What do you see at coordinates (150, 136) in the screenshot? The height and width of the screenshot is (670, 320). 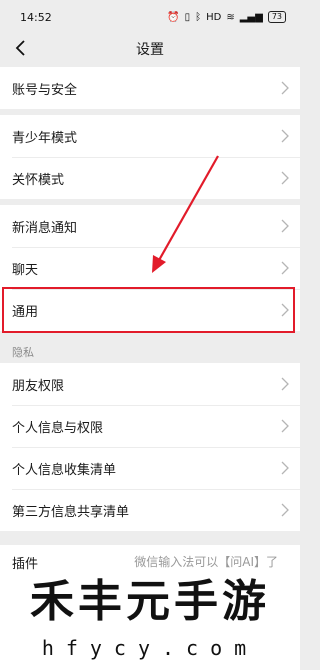 I see `settings-item-teen-mode: 青少年模式` at bounding box center [150, 136].